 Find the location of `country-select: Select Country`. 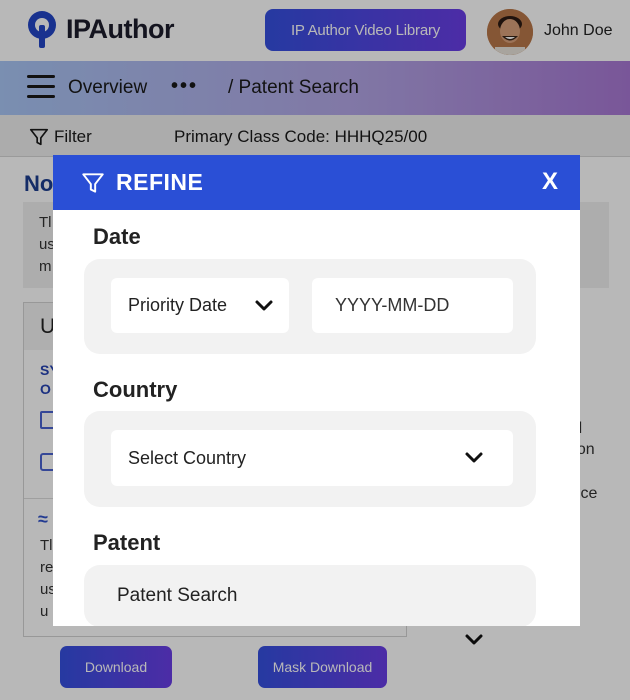

country-select: Select Country is located at coordinates (312, 458).